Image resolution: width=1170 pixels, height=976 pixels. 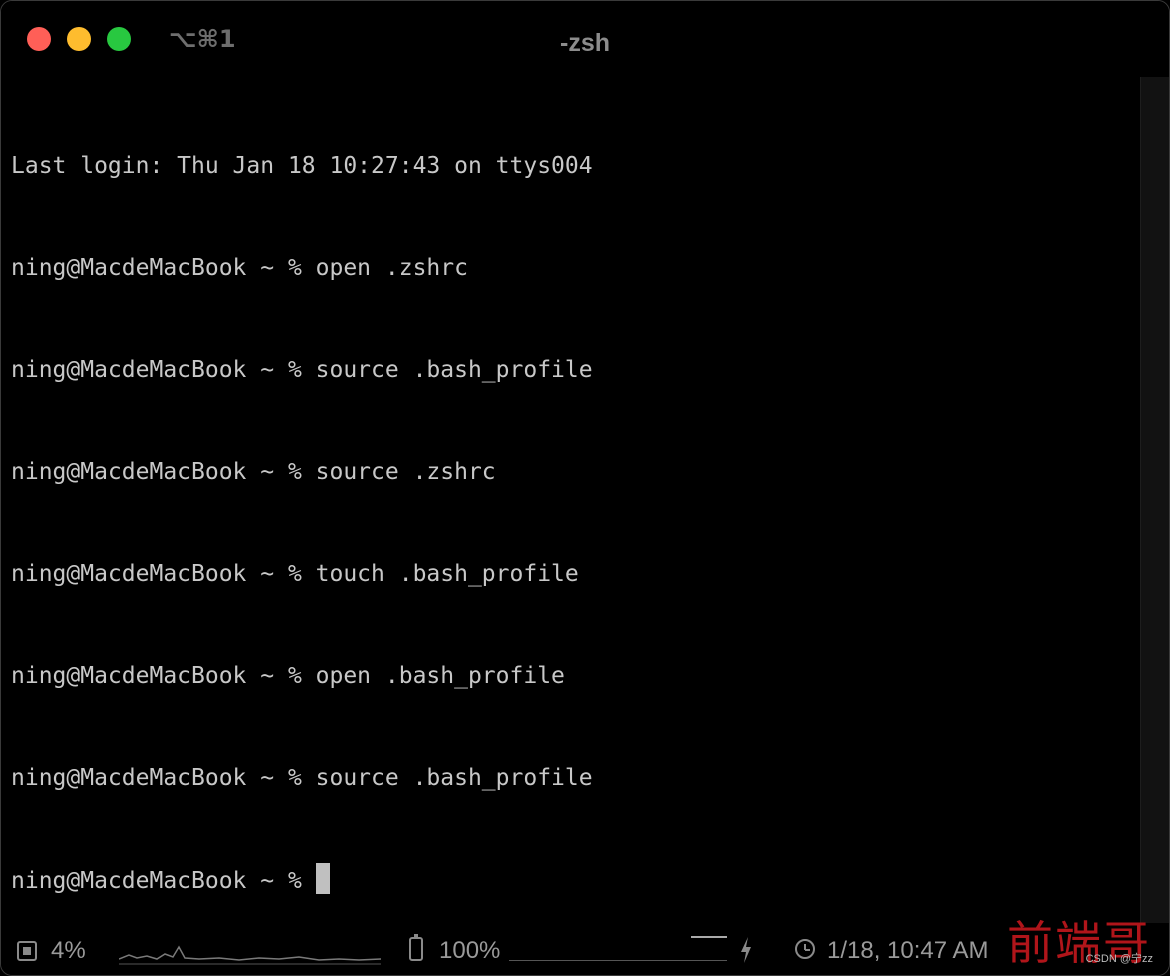 I want to click on terminal-prompt-line: ning@MacdeMacBook ~ %, so click(x=571, y=880).